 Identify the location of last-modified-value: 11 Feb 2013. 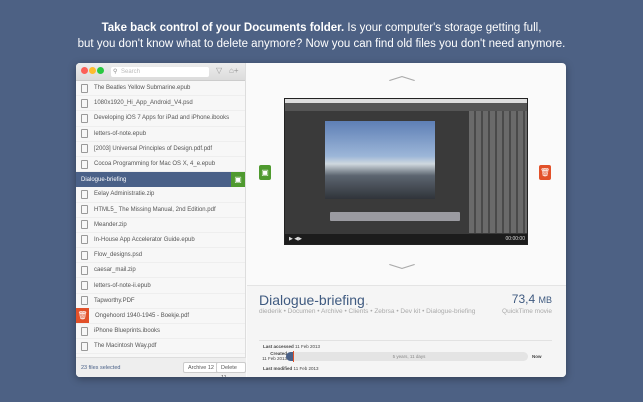
(306, 368).